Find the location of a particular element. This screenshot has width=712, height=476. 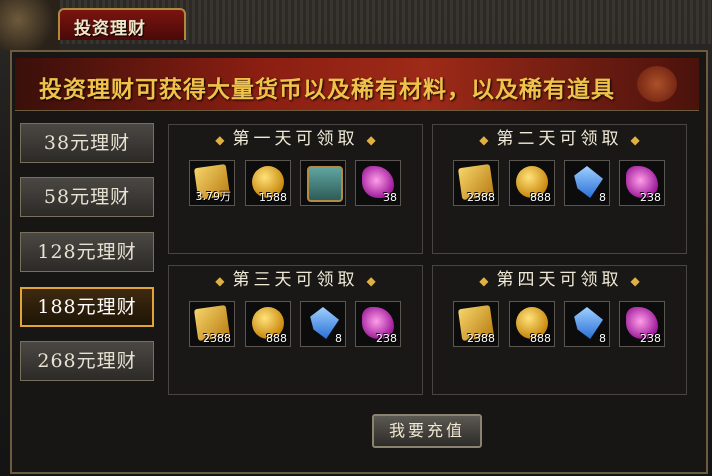

day-1-header: ◆ 第一天可领取 ◆ is located at coordinates (295, 139).